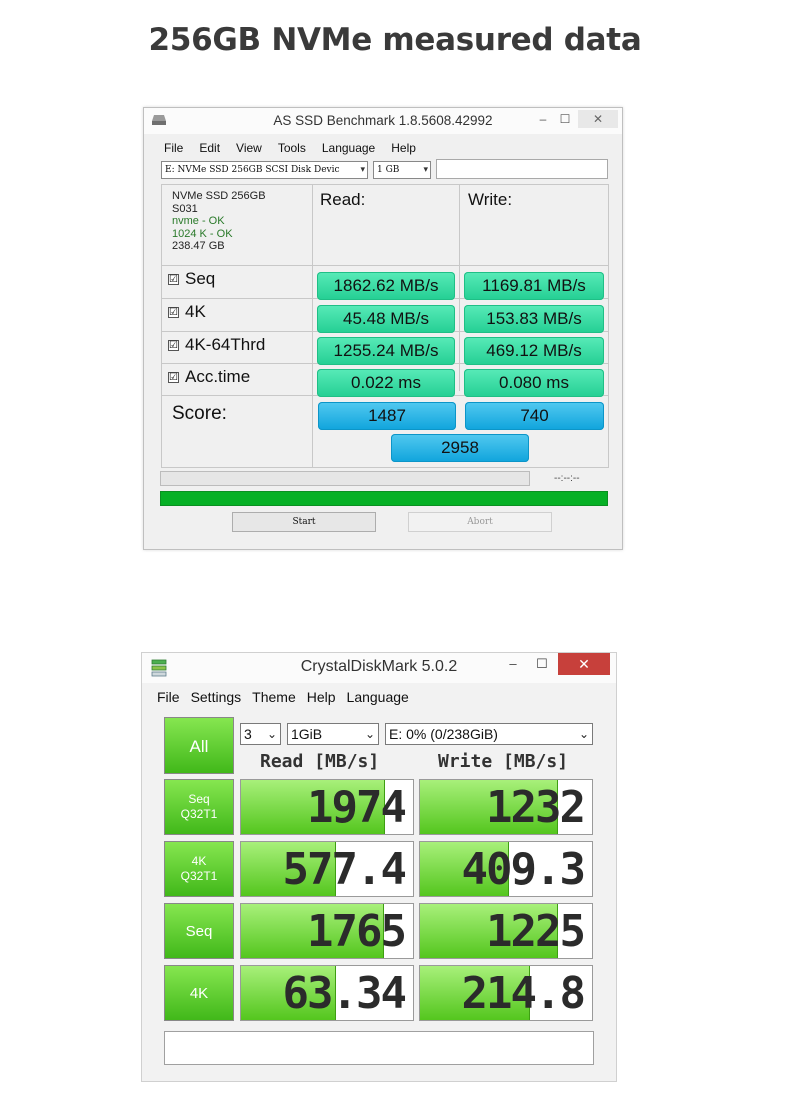 The image size is (790, 1104). I want to click on result-value: 1232, so click(536, 807).